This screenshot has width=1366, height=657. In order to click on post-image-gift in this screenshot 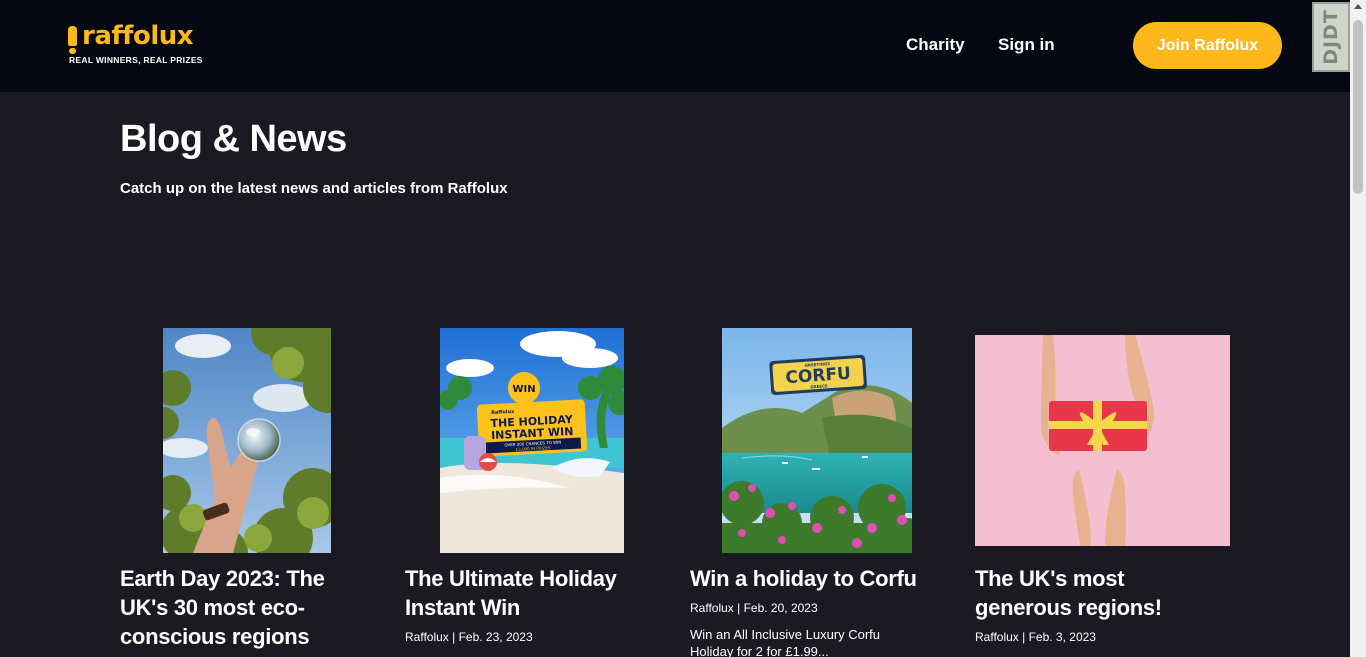, I will do `click(1102, 440)`.